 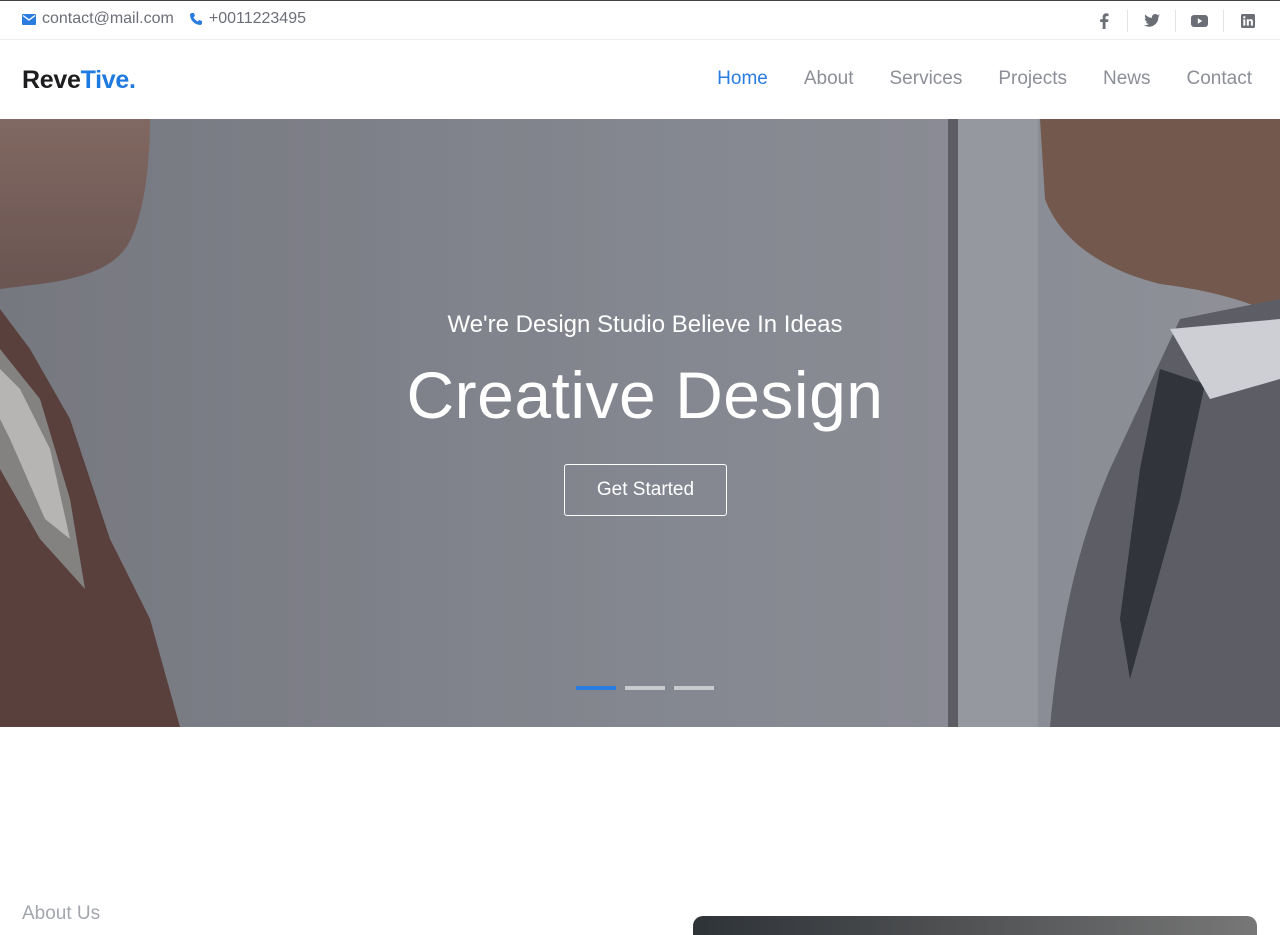 I want to click on twitter-link, so click(x=1152, y=20).